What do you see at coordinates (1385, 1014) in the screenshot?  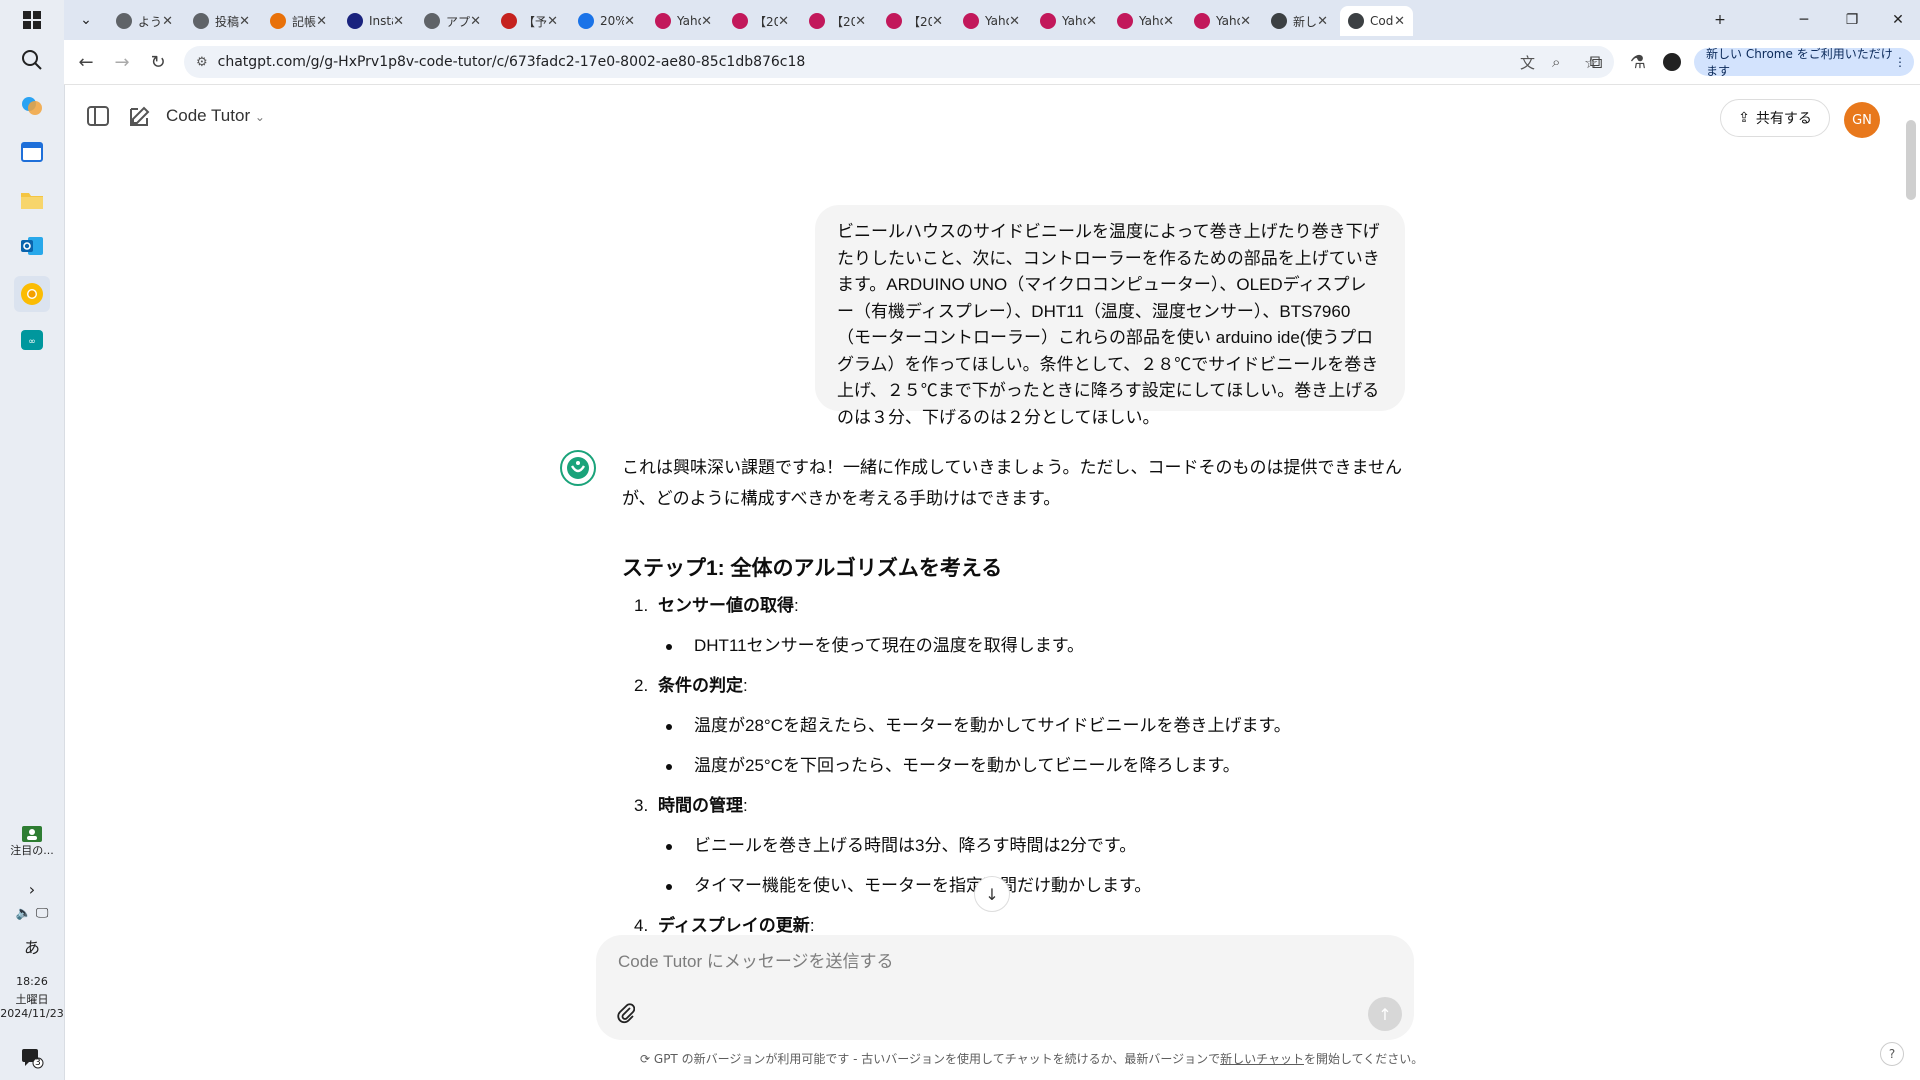 I see `send-button: ↑` at bounding box center [1385, 1014].